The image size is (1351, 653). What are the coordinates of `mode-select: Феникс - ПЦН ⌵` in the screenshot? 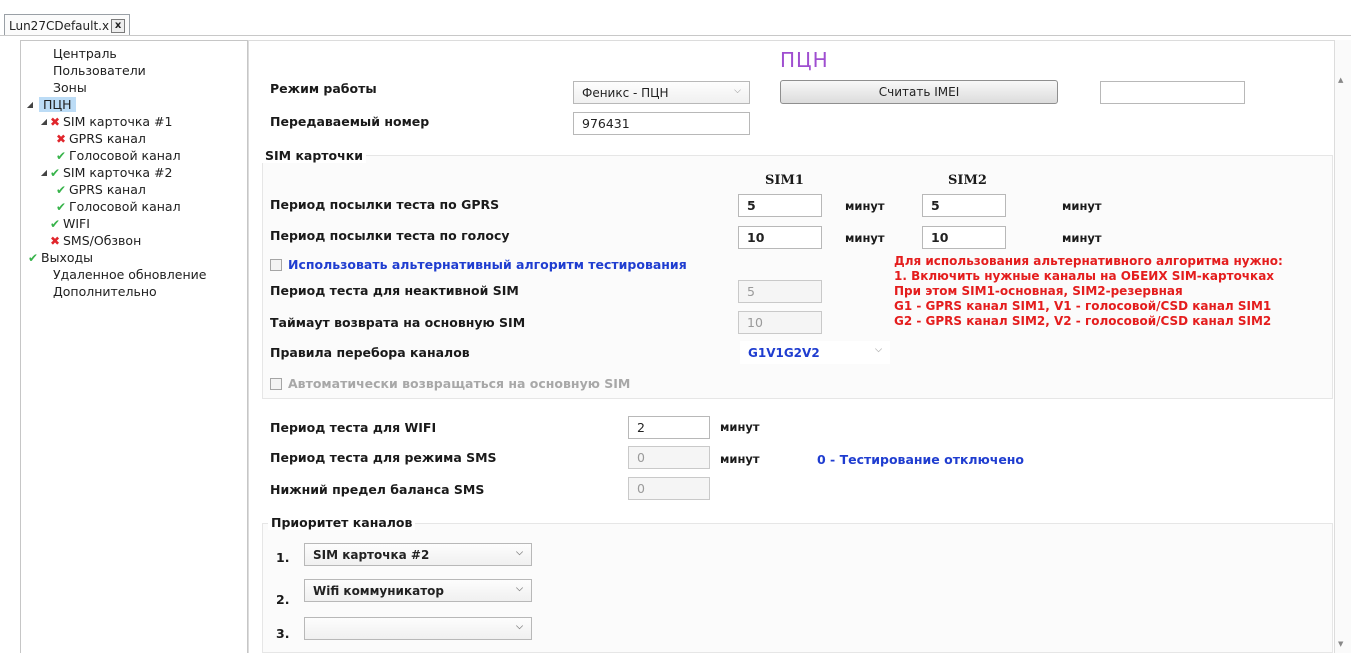 It's located at (661, 92).